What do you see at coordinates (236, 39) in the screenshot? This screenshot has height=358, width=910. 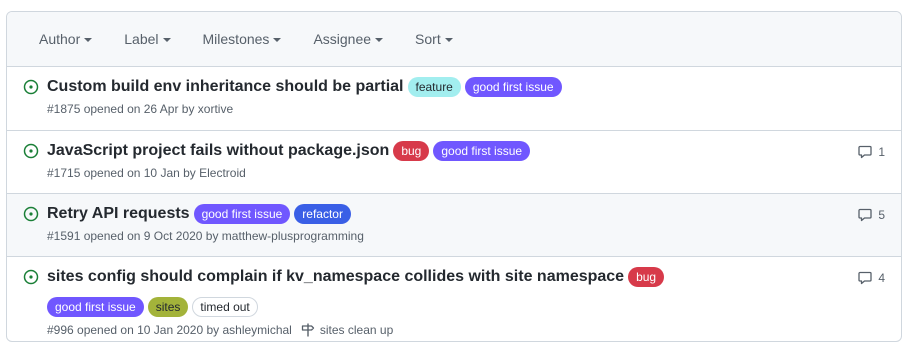 I see `filter-milestones-label: Milestones` at bounding box center [236, 39].